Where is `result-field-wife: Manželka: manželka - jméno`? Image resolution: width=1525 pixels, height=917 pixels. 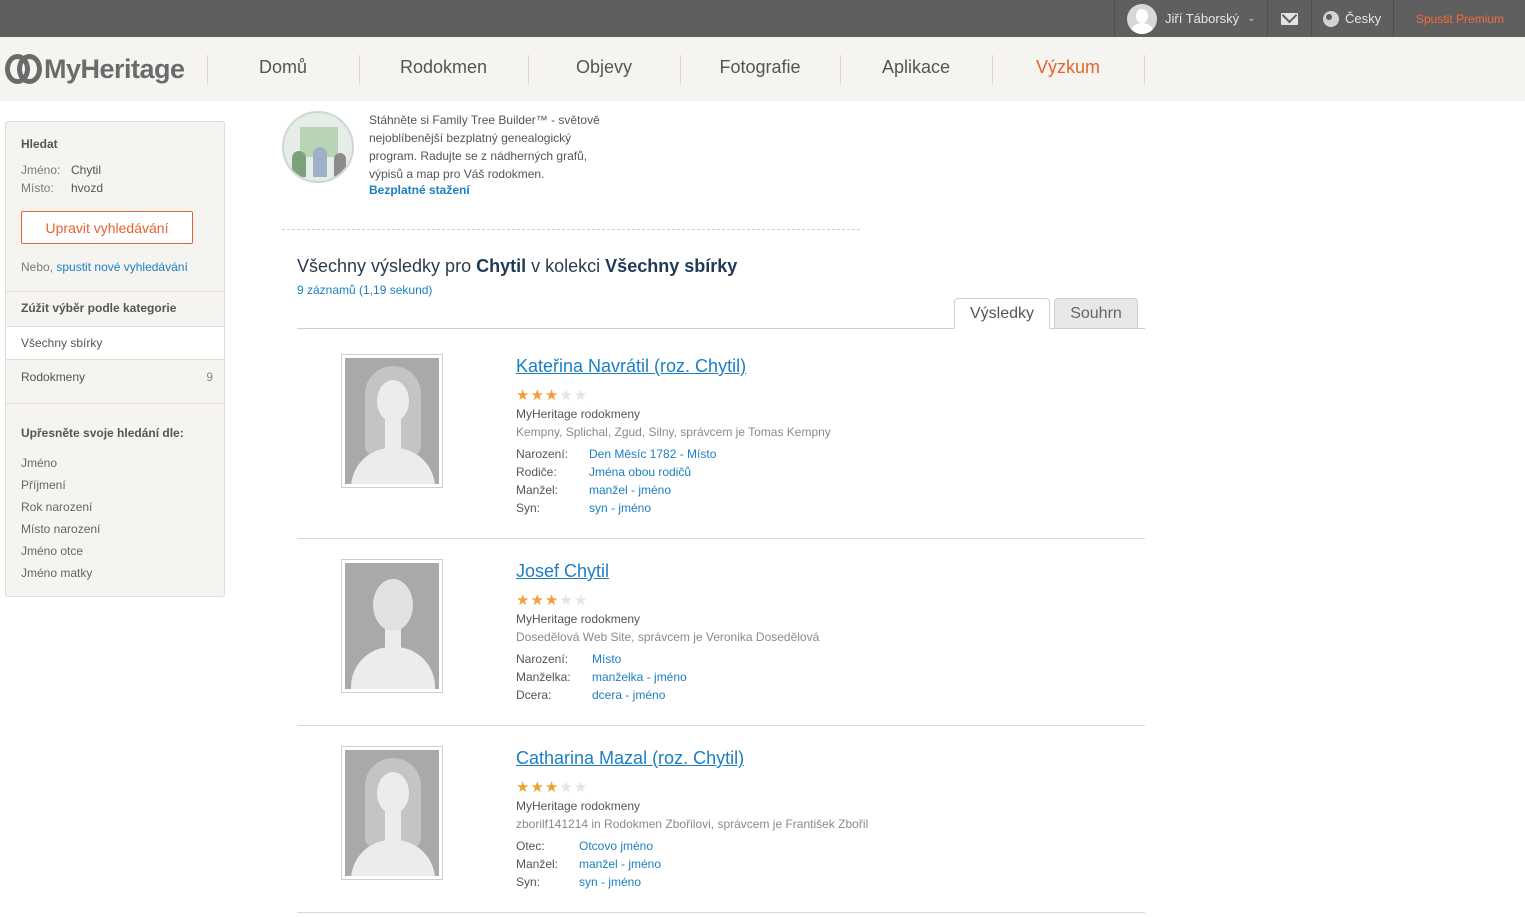
result-field-wife: Manželka: manželka - jméno is located at coordinates (601, 677).